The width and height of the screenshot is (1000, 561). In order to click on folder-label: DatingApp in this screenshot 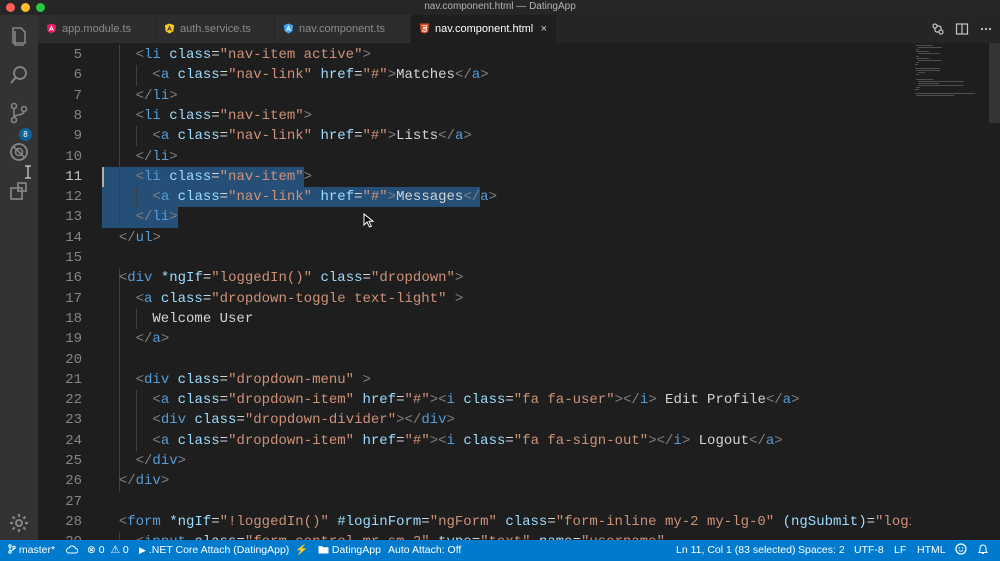, I will do `click(356, 550)`.